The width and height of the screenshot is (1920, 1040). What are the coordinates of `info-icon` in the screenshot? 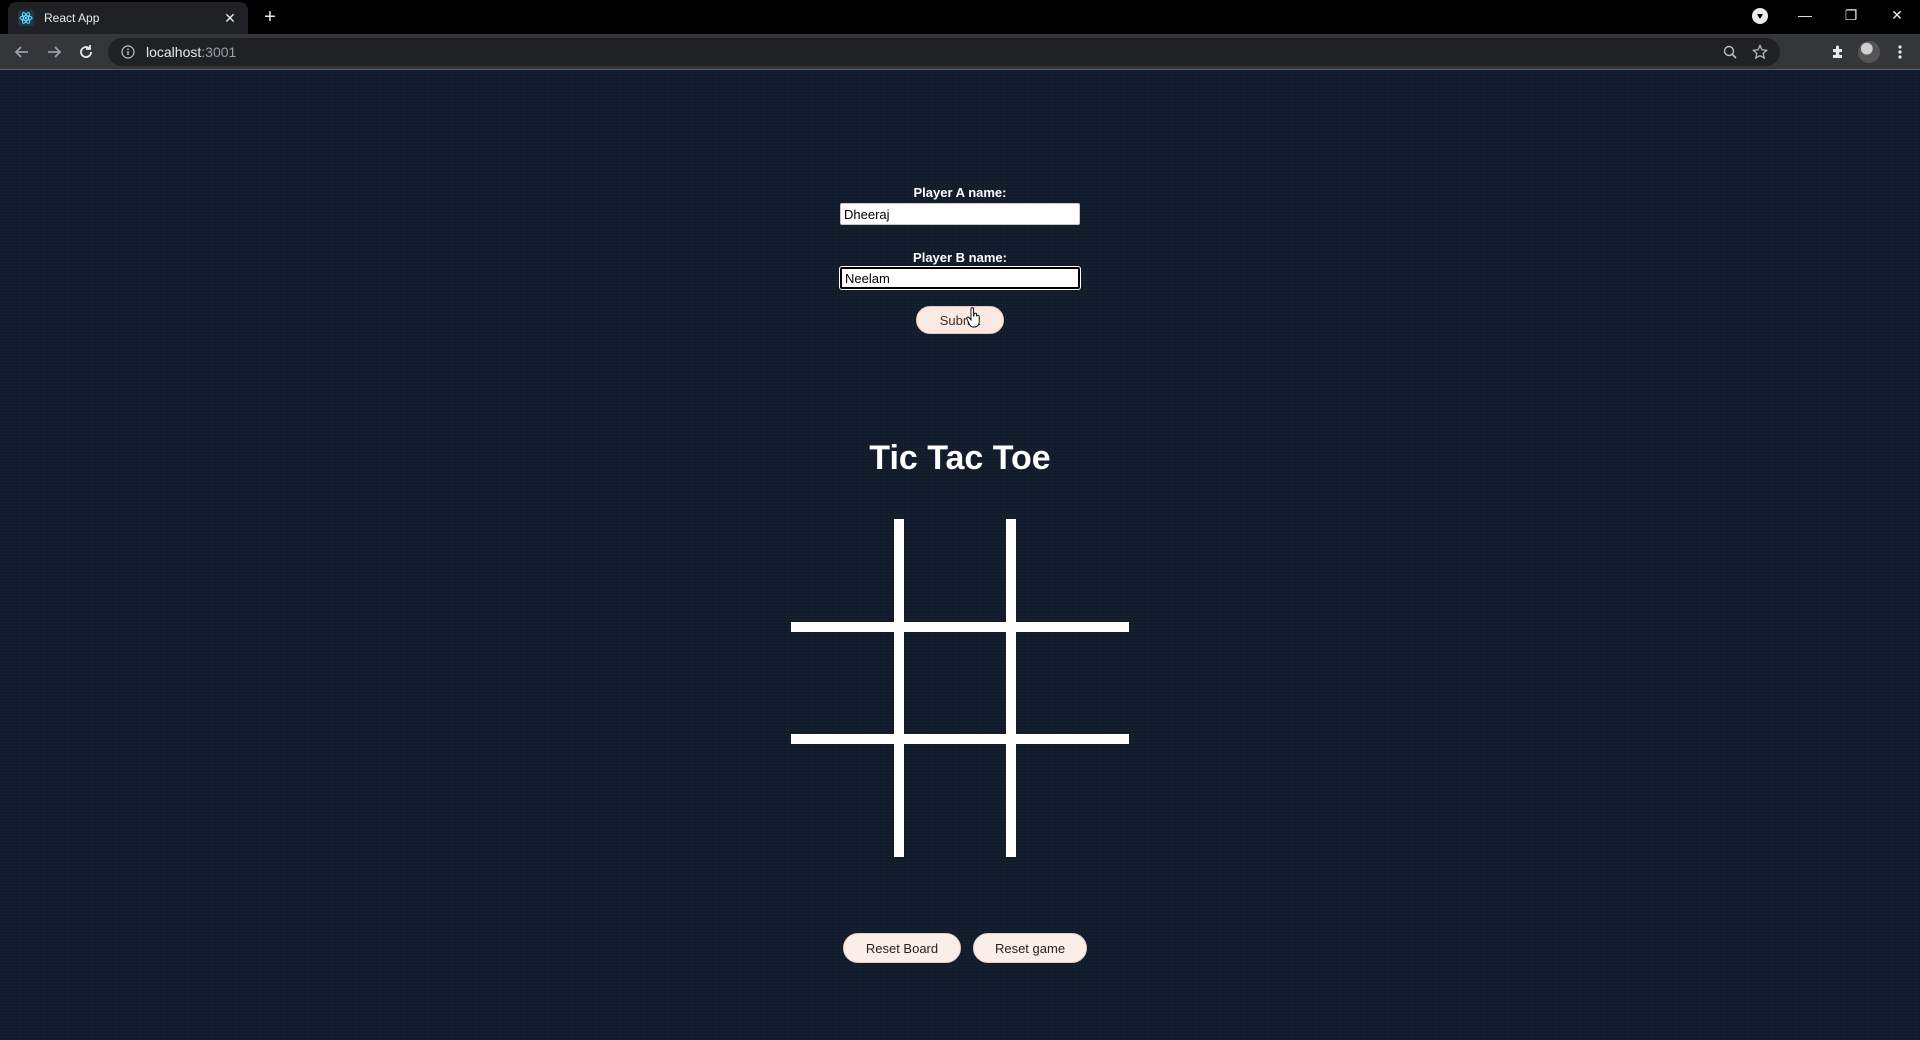 It's located at (128, 52).